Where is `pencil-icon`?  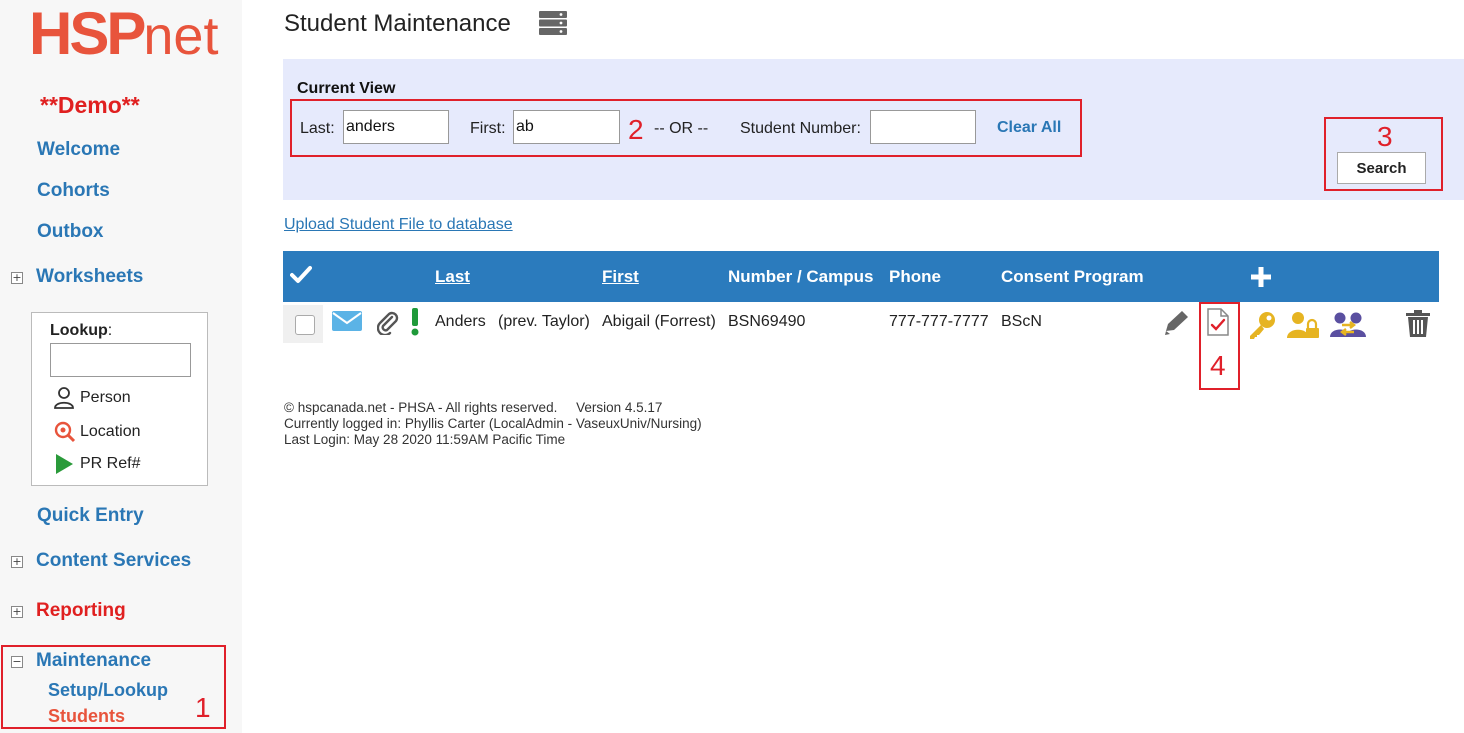 pencil-icon is located at coordinates (1176, 325).